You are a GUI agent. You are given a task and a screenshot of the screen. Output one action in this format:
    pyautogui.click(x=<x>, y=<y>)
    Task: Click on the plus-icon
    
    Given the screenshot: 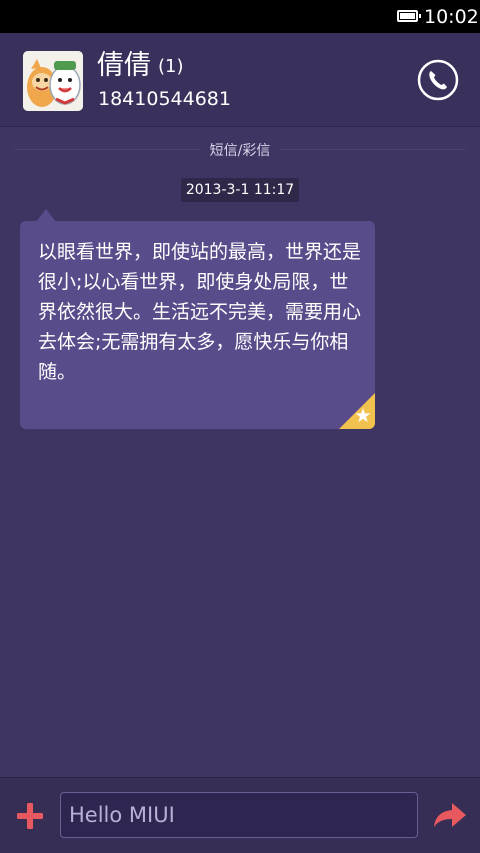 What is the action you would take?
    pyautogui.click(x=30, y=816)
    